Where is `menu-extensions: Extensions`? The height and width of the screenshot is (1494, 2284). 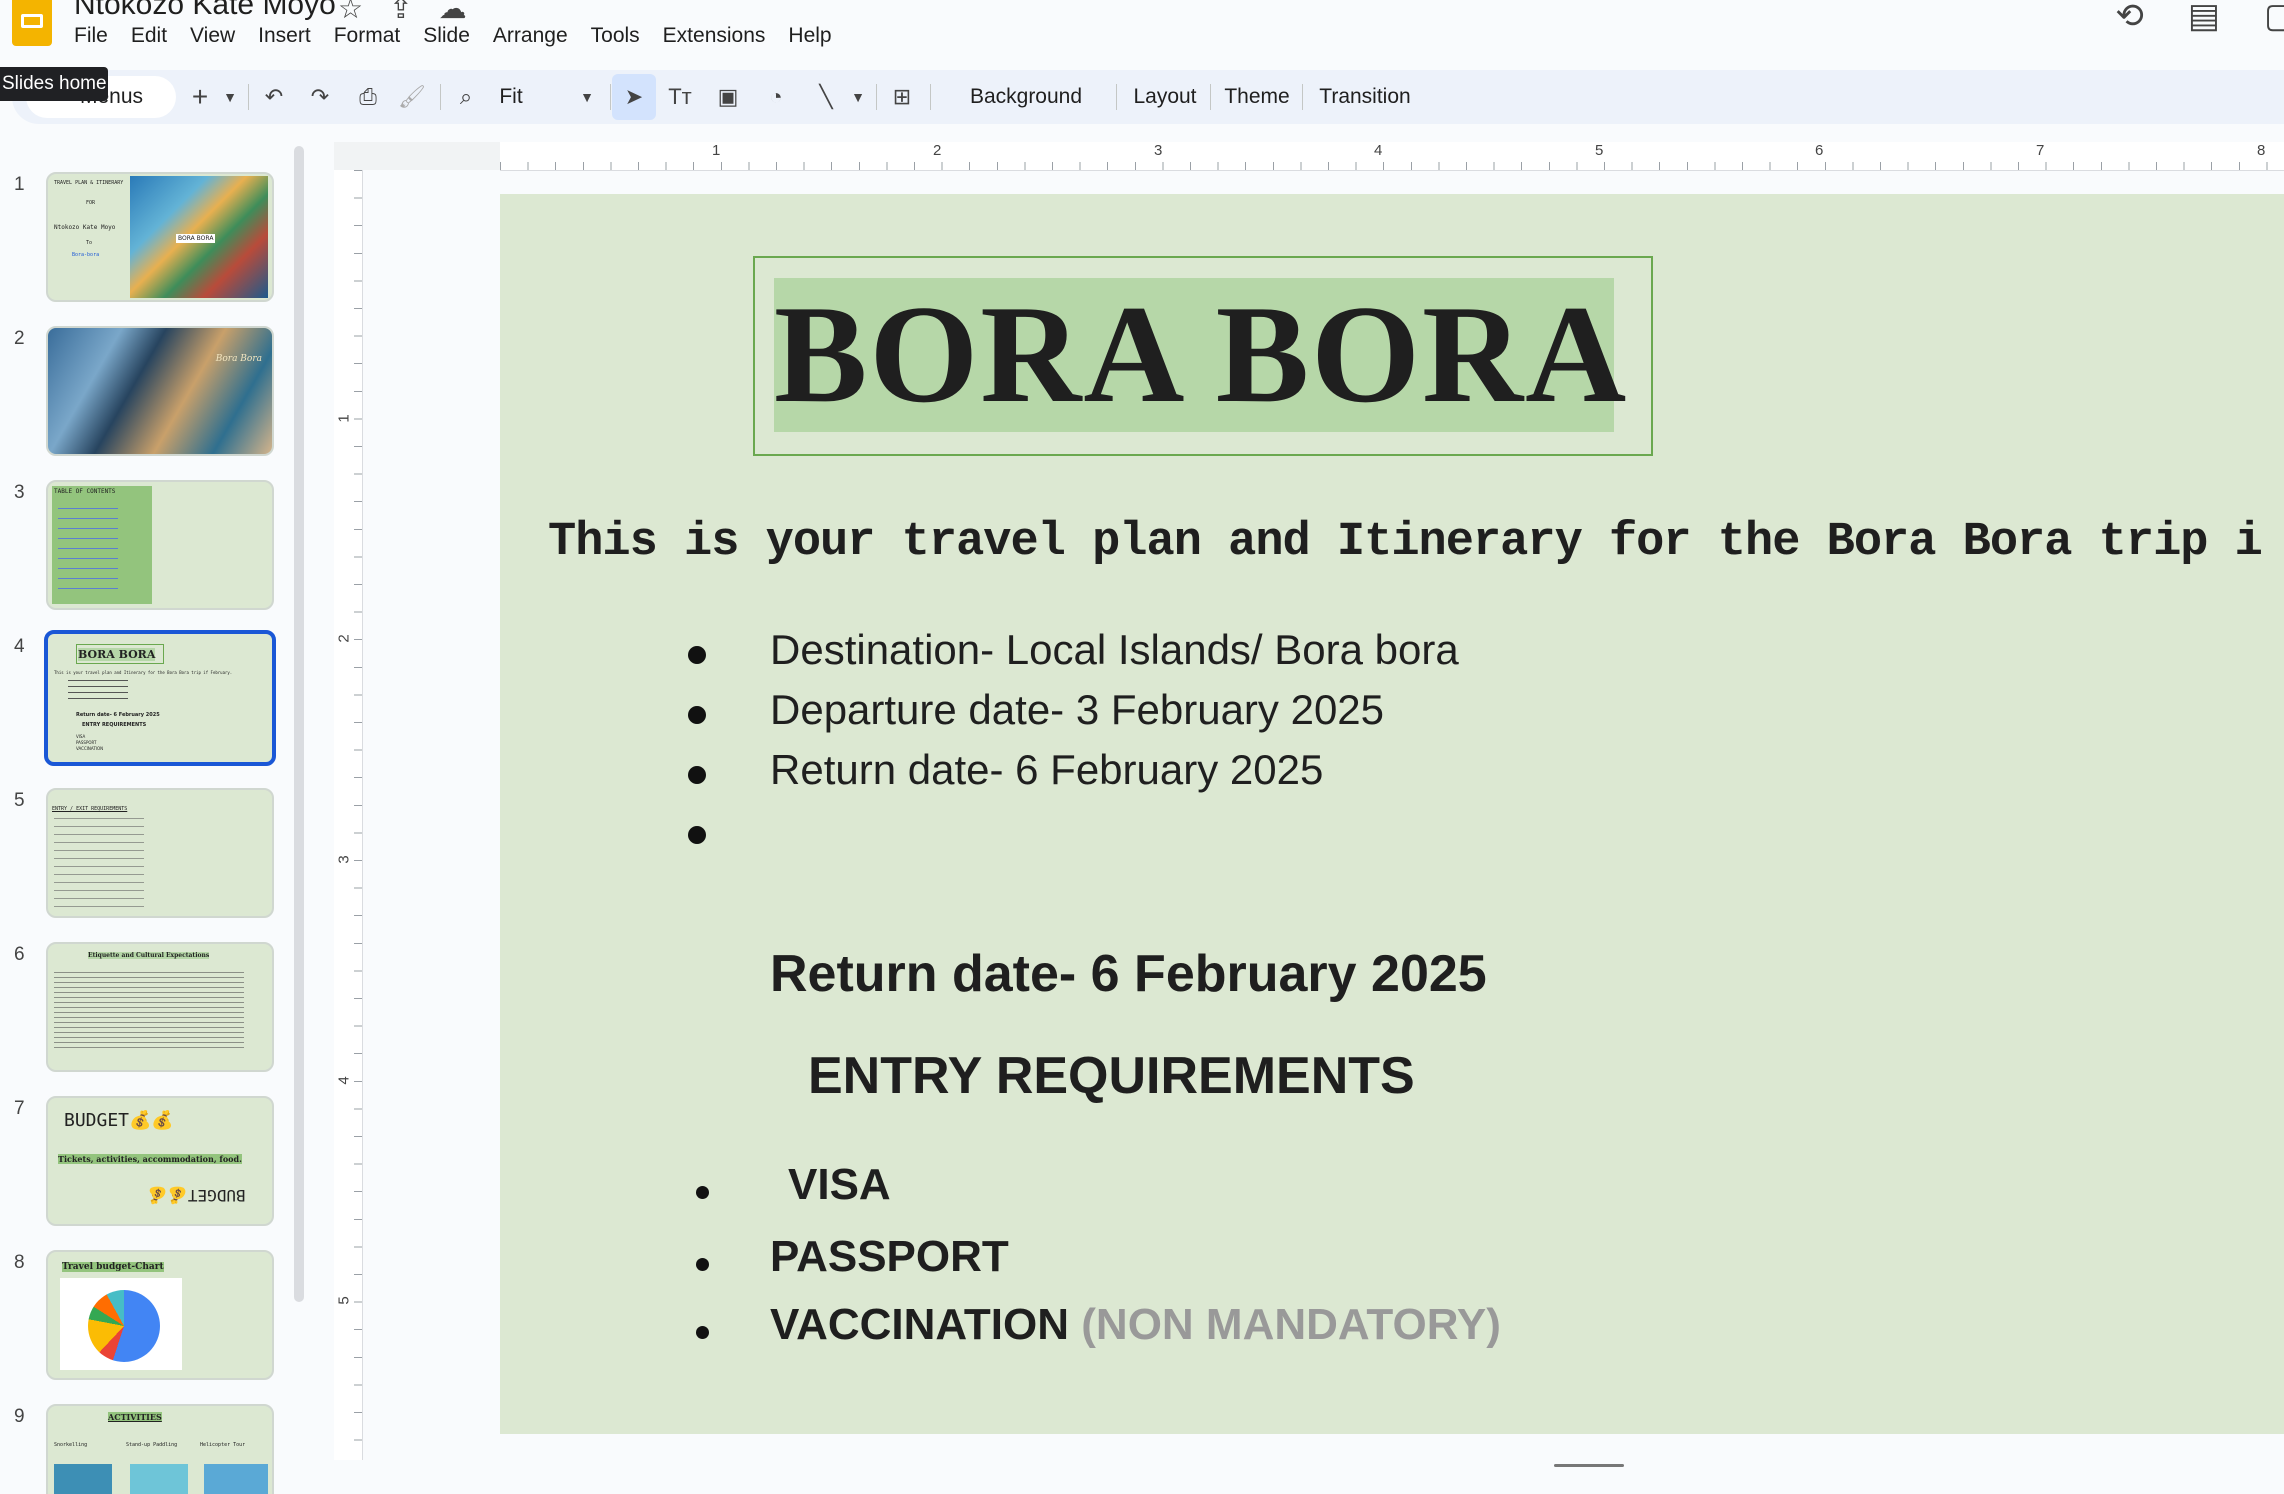
menu-extensions: Extensions is located at coordinates (720, 36).